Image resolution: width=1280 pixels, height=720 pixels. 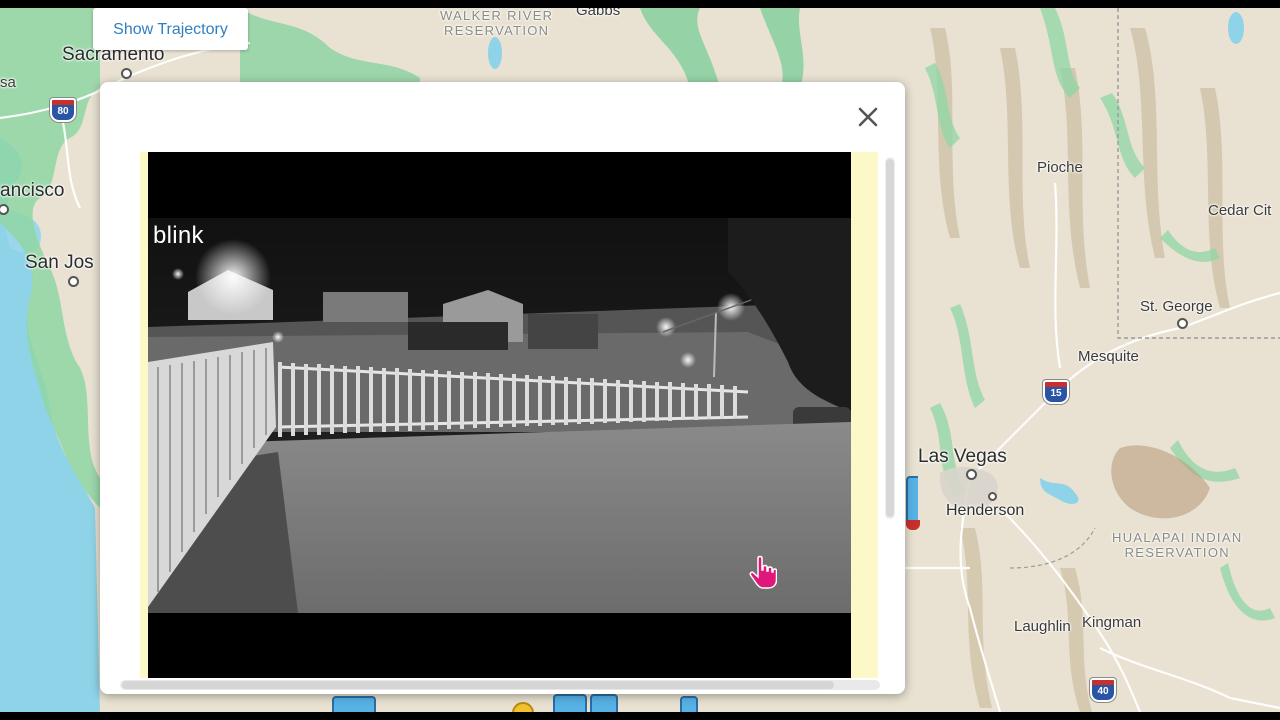 What do you see at coordinates (985, 510) in the screenshot?
I see `city-label-henderson: Henderson` at bounding box center [985, 510].